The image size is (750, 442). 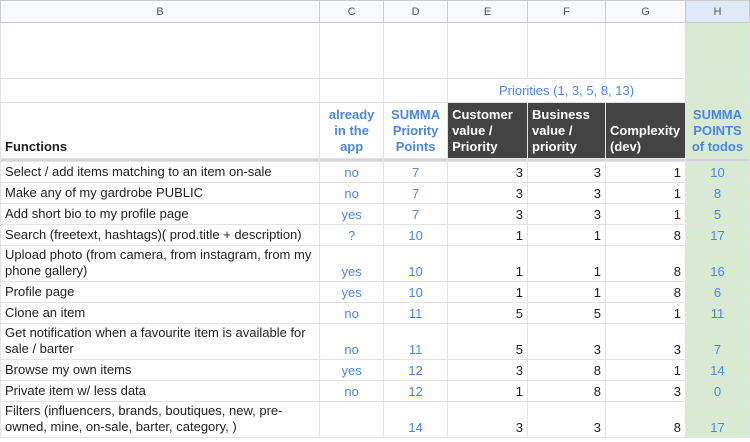 What do you see at coordinates (488, 130) in the screenshot?
I see `header-customer-value: Customer value / Priority` at bounding box center [488, 130].